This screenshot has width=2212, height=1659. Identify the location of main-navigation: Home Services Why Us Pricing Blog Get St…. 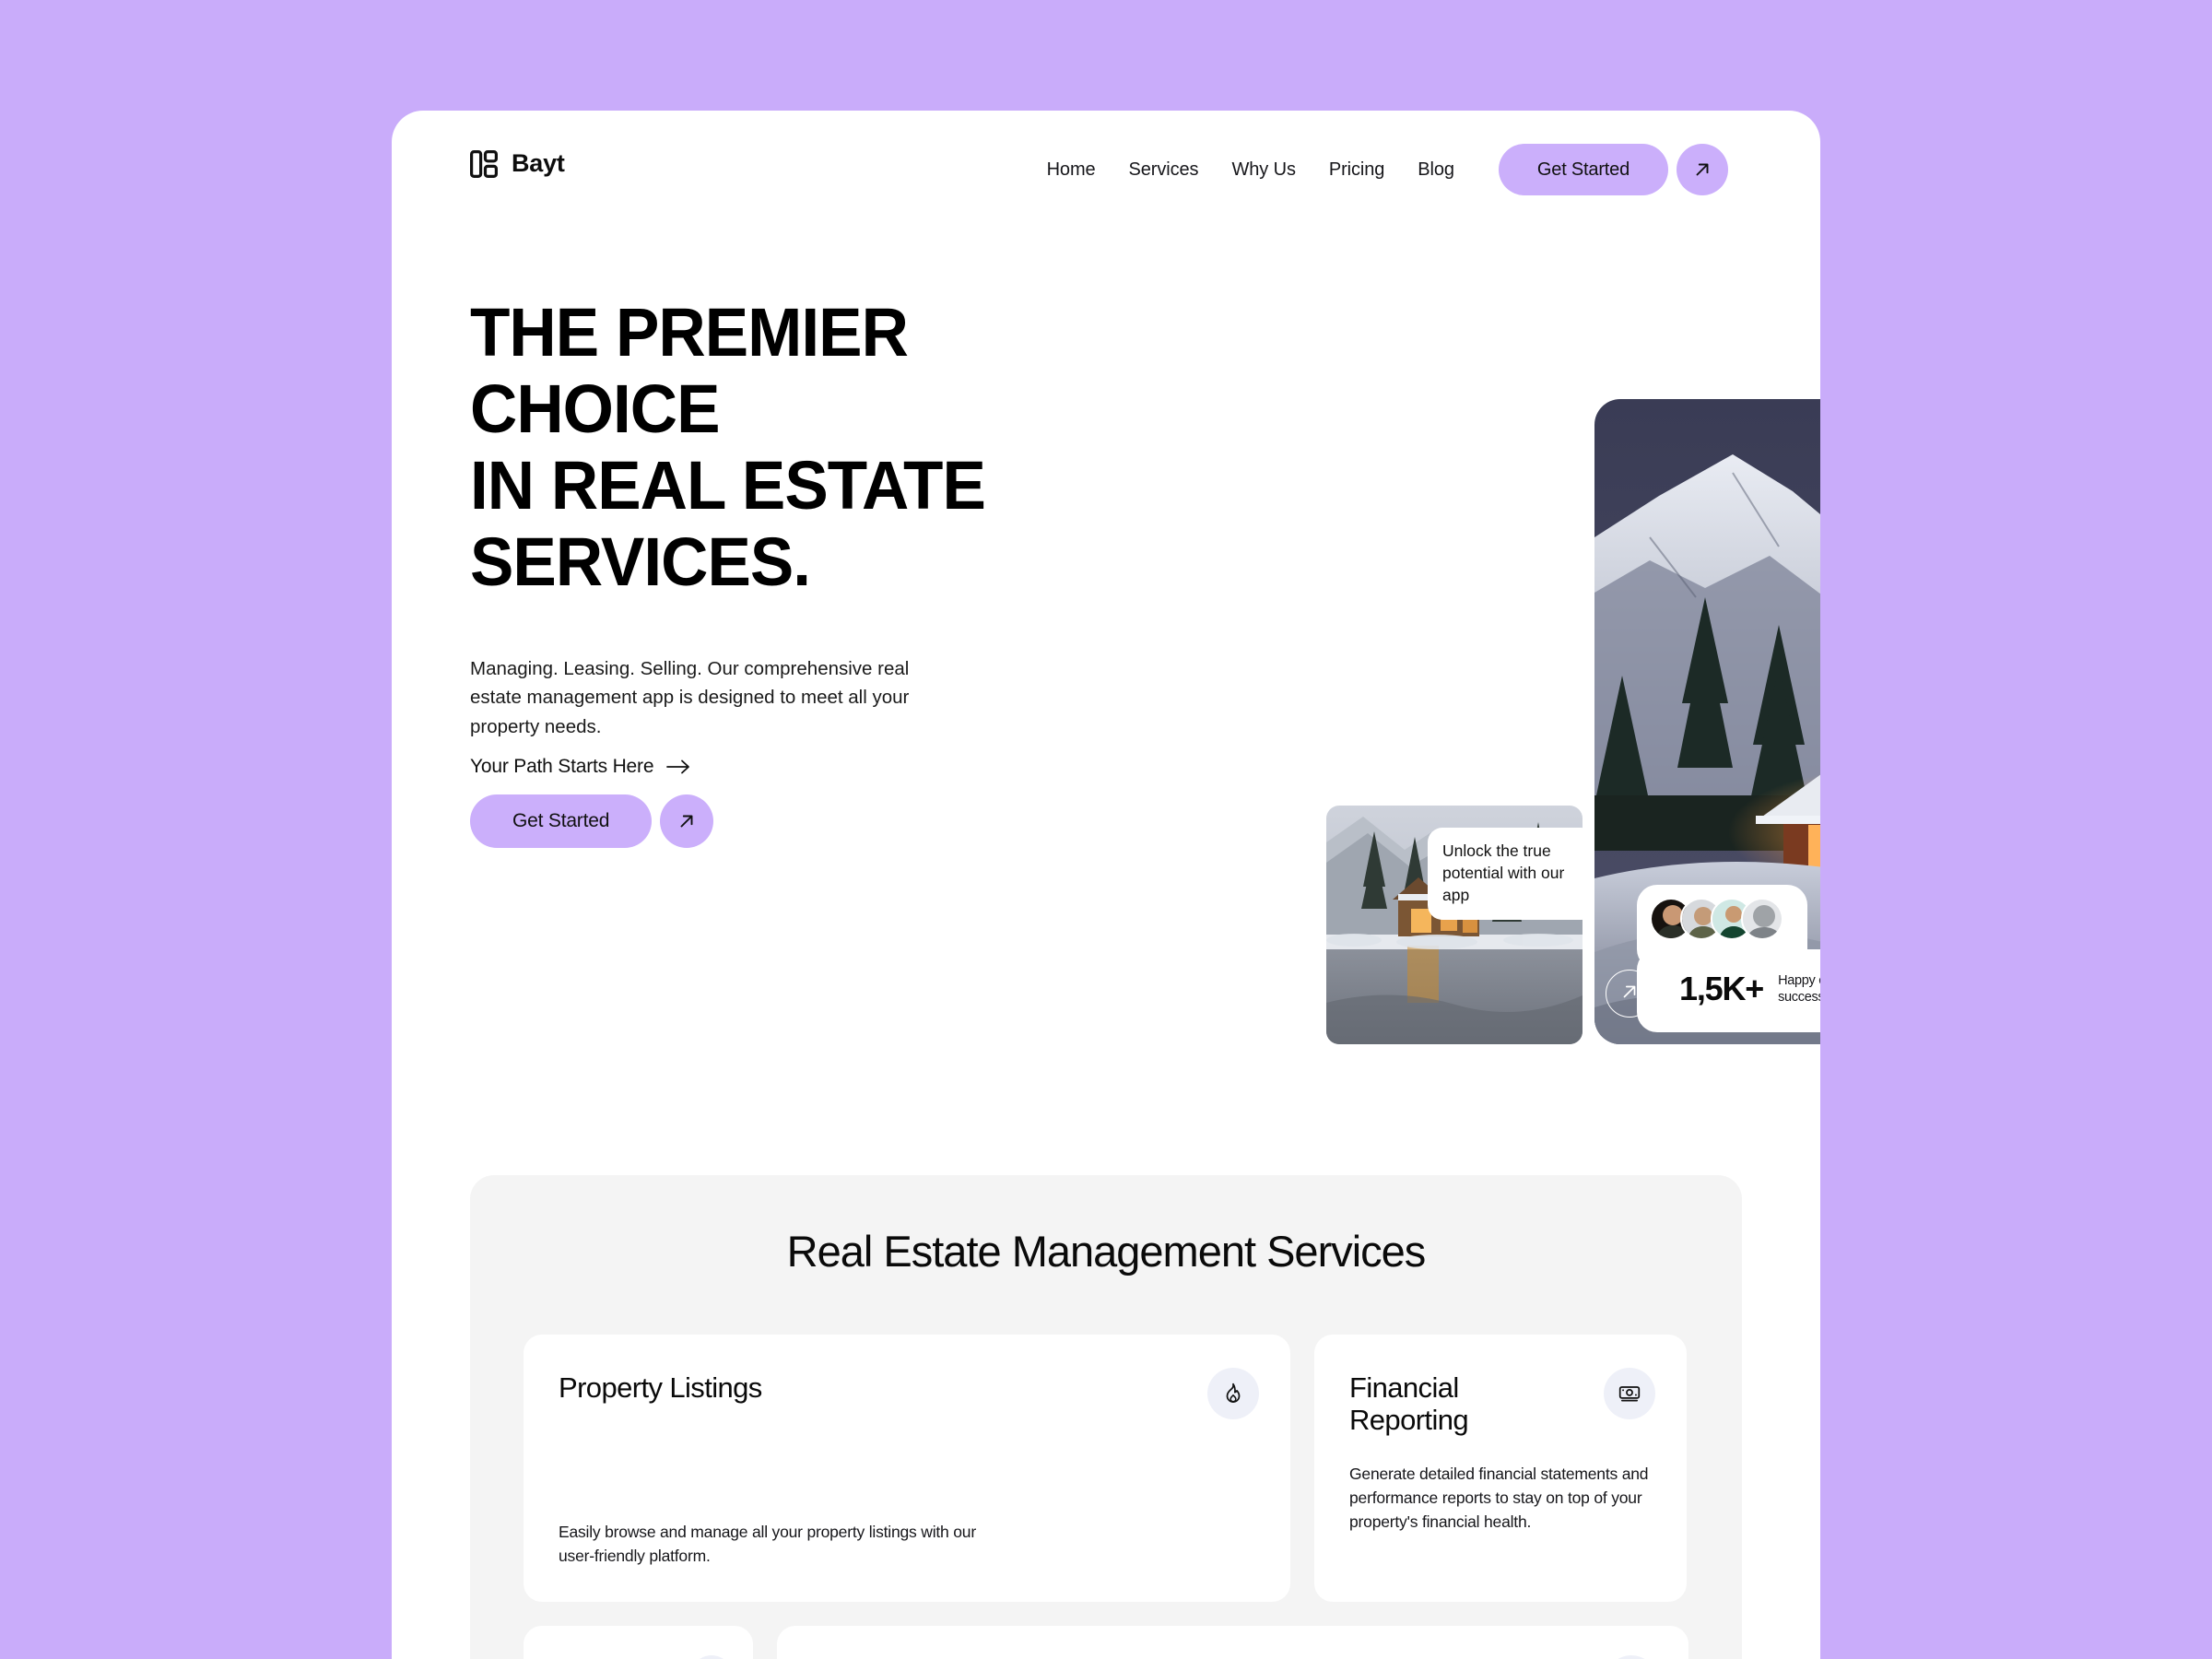
(1387, 169).